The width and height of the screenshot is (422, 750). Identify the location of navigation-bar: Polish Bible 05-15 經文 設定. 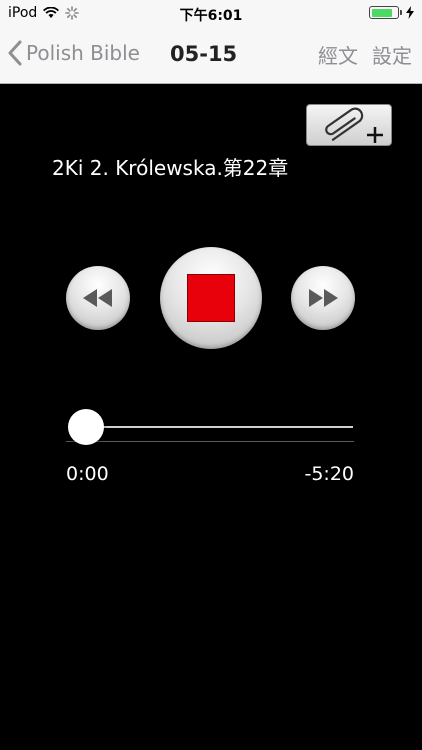
(211, 56).